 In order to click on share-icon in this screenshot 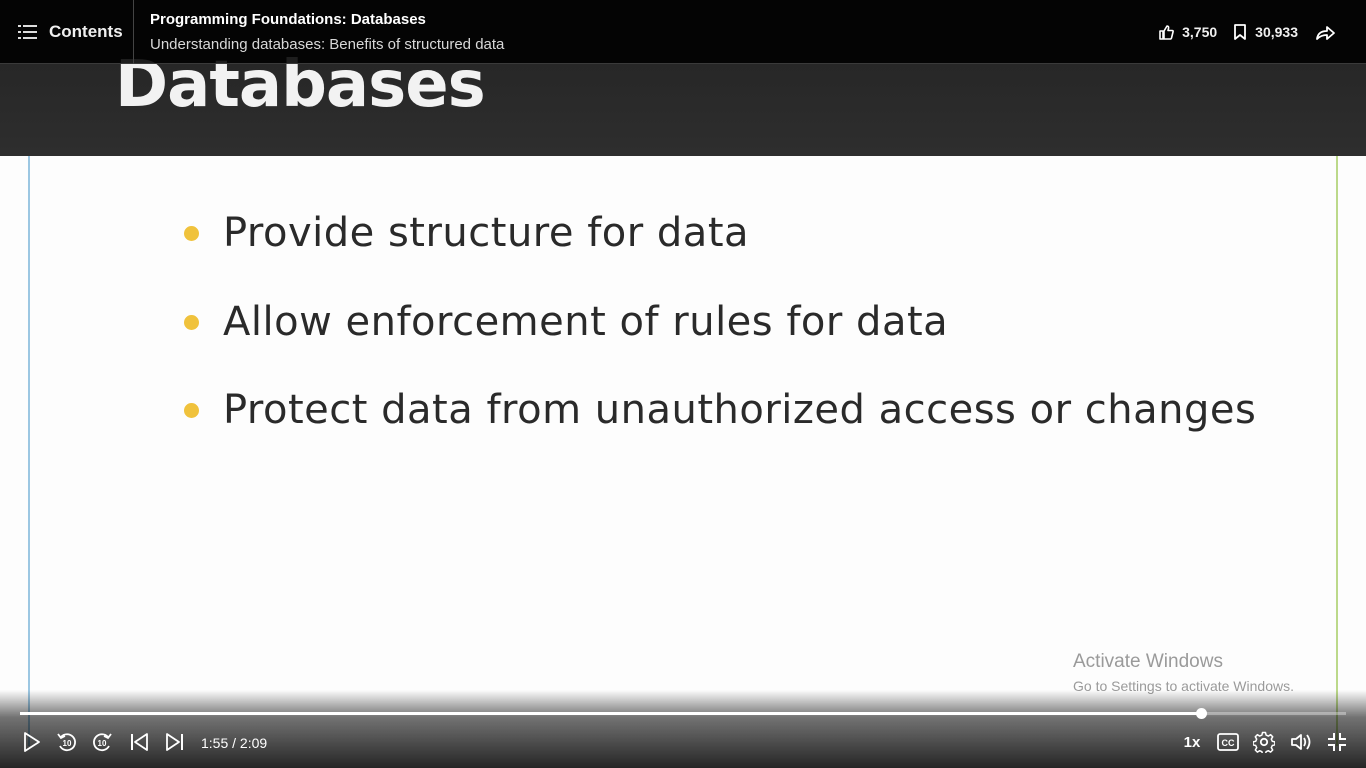, I will do `click(1325, 32)`.